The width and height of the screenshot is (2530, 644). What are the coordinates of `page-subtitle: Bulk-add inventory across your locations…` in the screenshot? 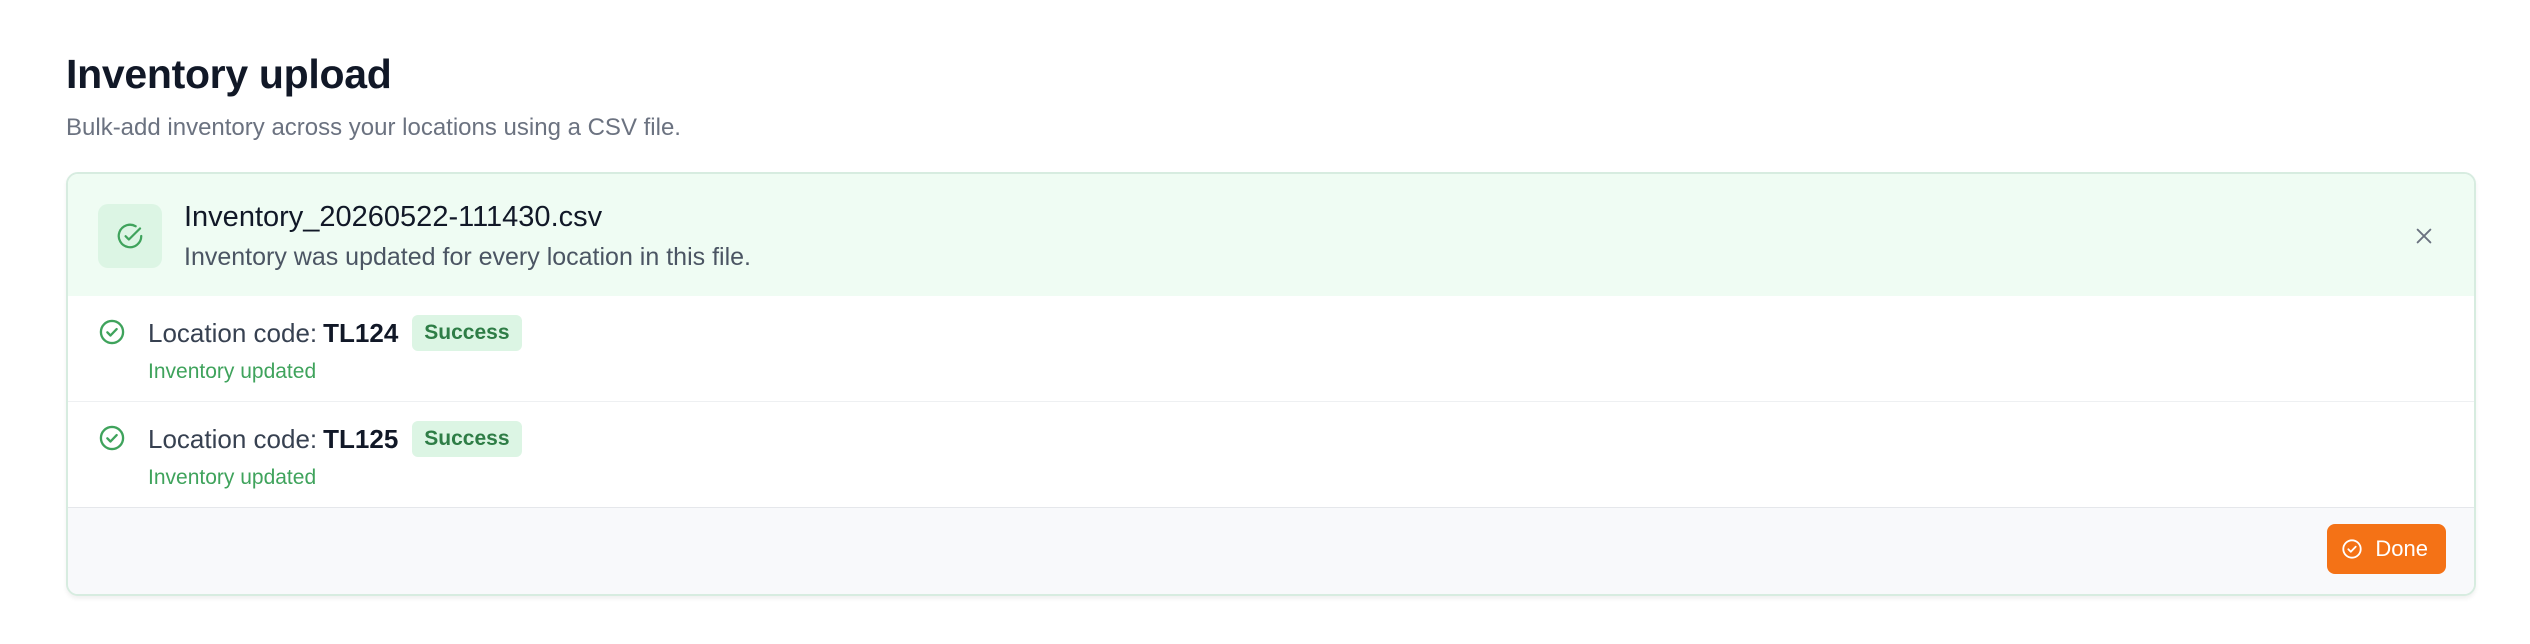 It's located at (373, 127).